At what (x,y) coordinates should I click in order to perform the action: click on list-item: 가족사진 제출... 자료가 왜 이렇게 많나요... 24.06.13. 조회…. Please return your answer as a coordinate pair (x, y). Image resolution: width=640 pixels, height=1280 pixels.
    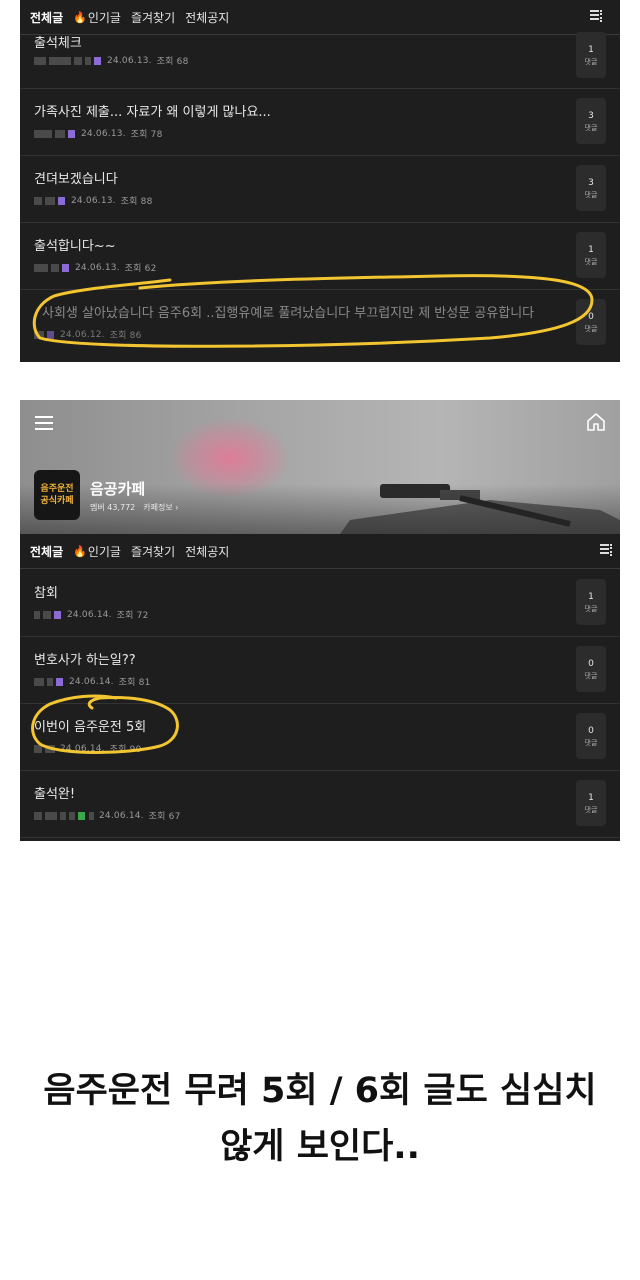
    Looking at the image, I should click on (320, 122).